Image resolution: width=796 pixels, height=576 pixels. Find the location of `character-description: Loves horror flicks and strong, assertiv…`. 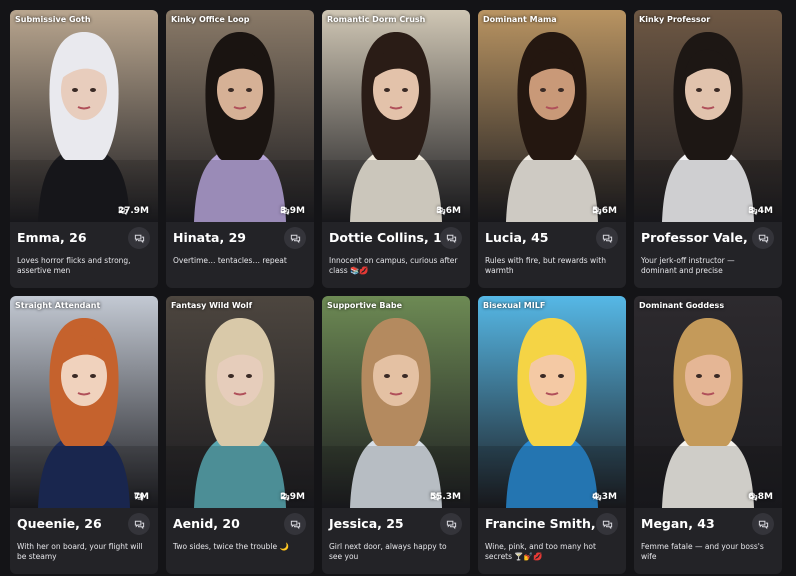

character-description: Loves horror flicks and strong, assertiv… is located at coordinates (74, 265).